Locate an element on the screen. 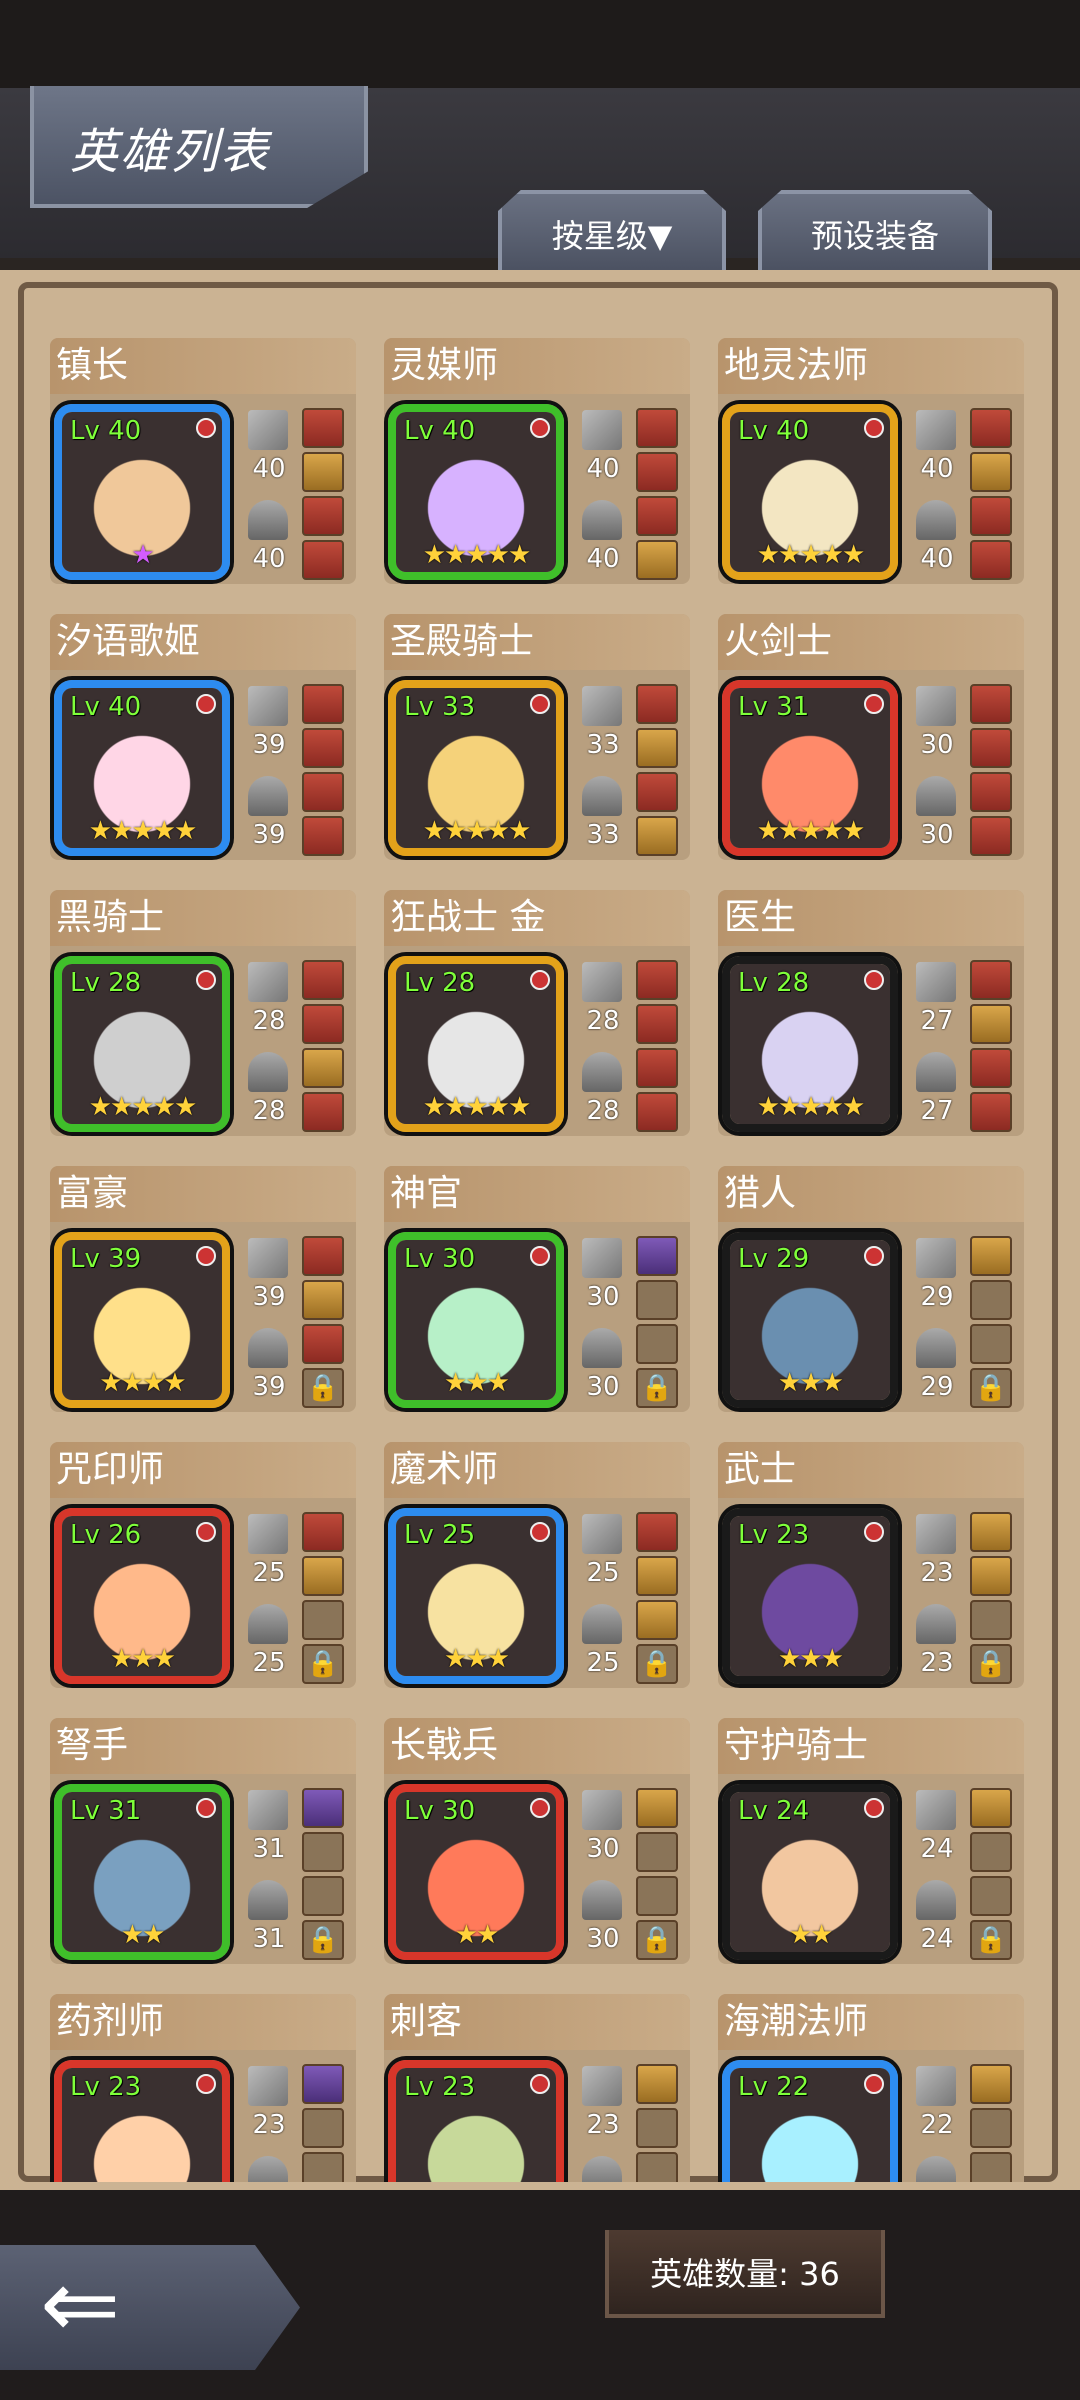 This screenshot has height=2400, width=1080. hero-card: 咒印师 Lv 26 ★★★ 25 25 🔒 is located at coordinates (203, 1565).